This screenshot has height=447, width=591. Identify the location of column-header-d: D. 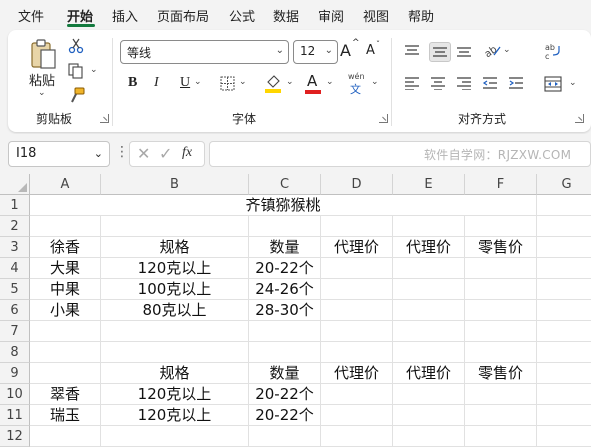
(357, 184).